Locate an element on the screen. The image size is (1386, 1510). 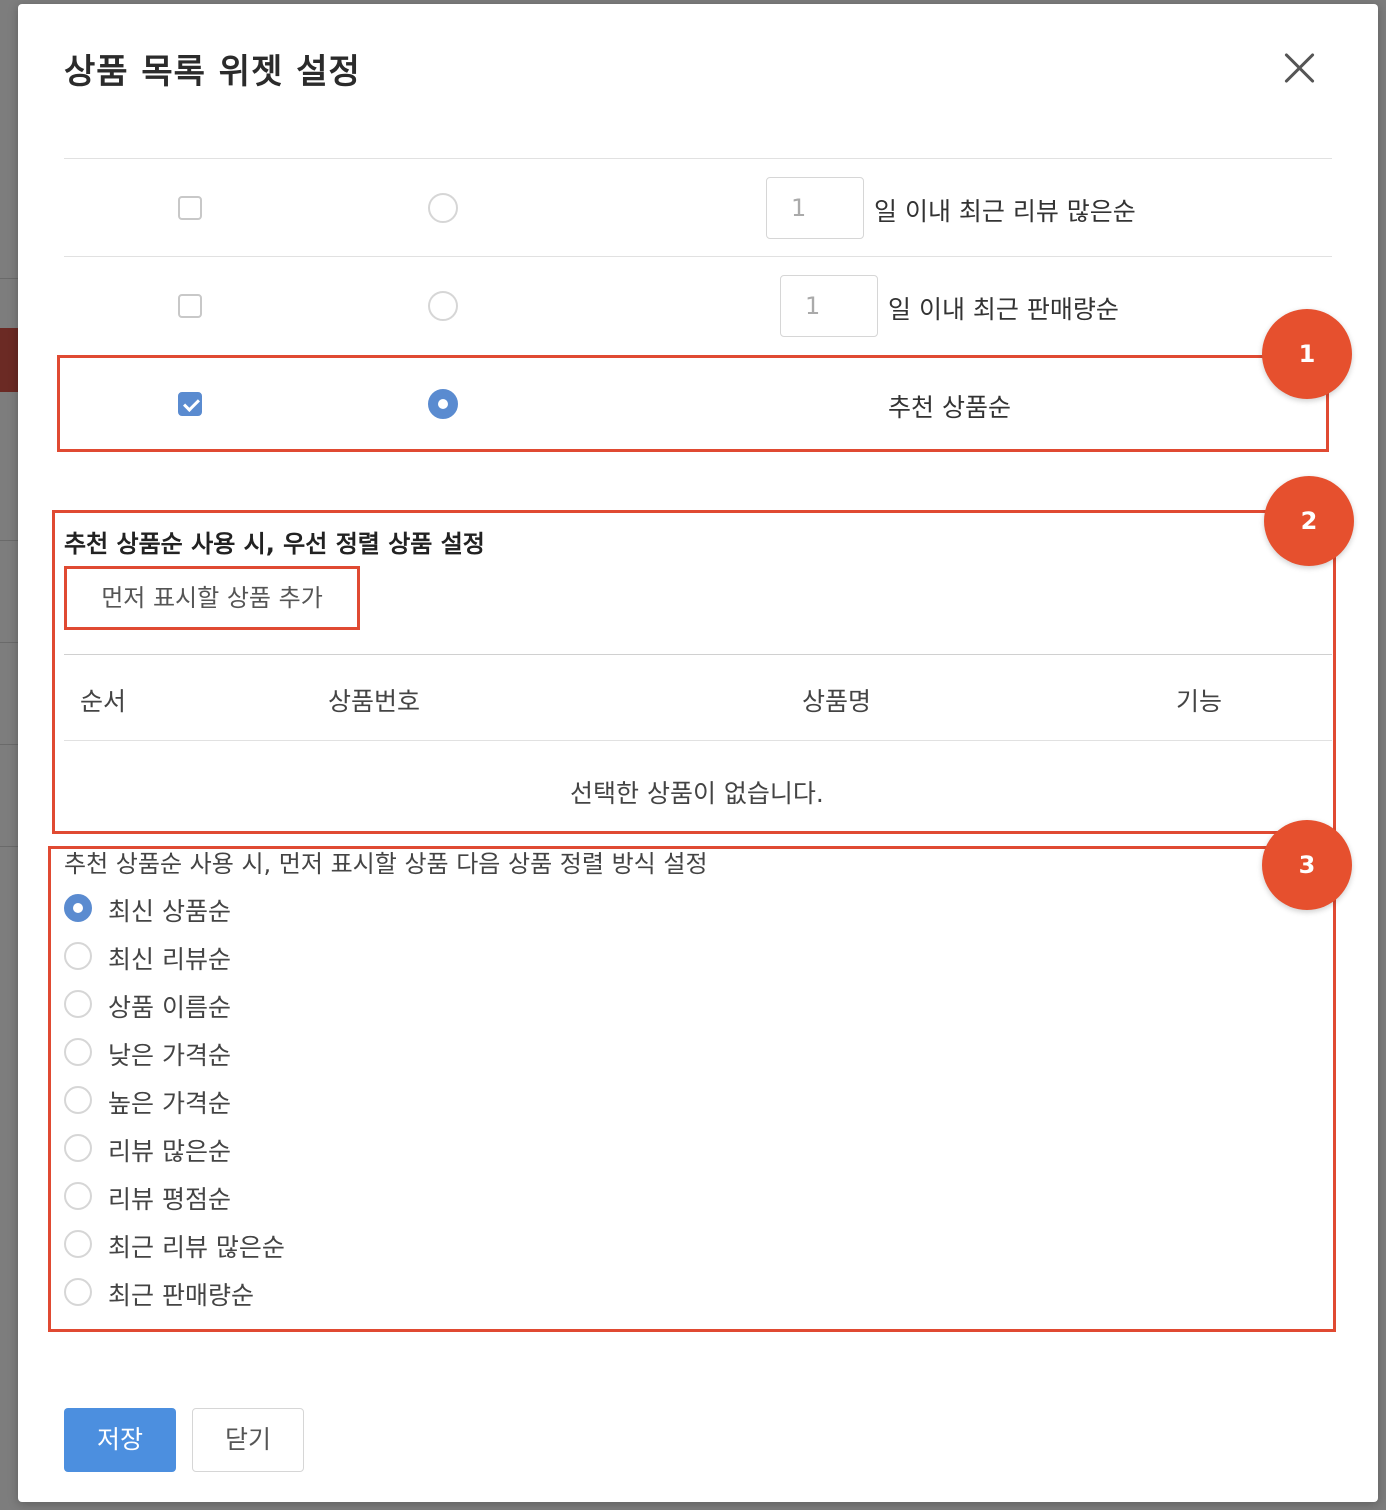
annotation-badge-3: 3 is located at coordinates (1307, 865).